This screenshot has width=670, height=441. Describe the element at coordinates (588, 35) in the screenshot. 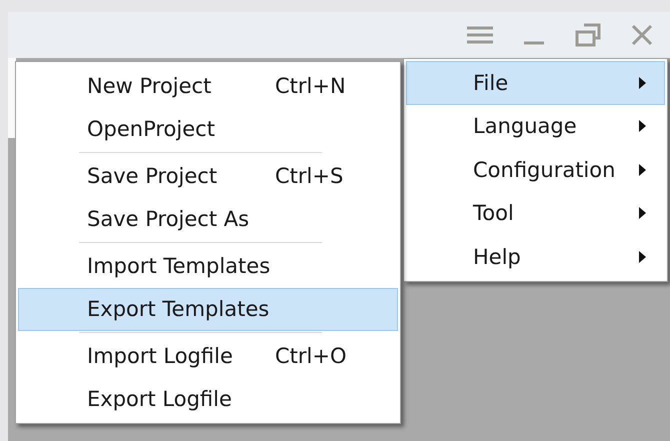

I see `restore-icon` at that location.